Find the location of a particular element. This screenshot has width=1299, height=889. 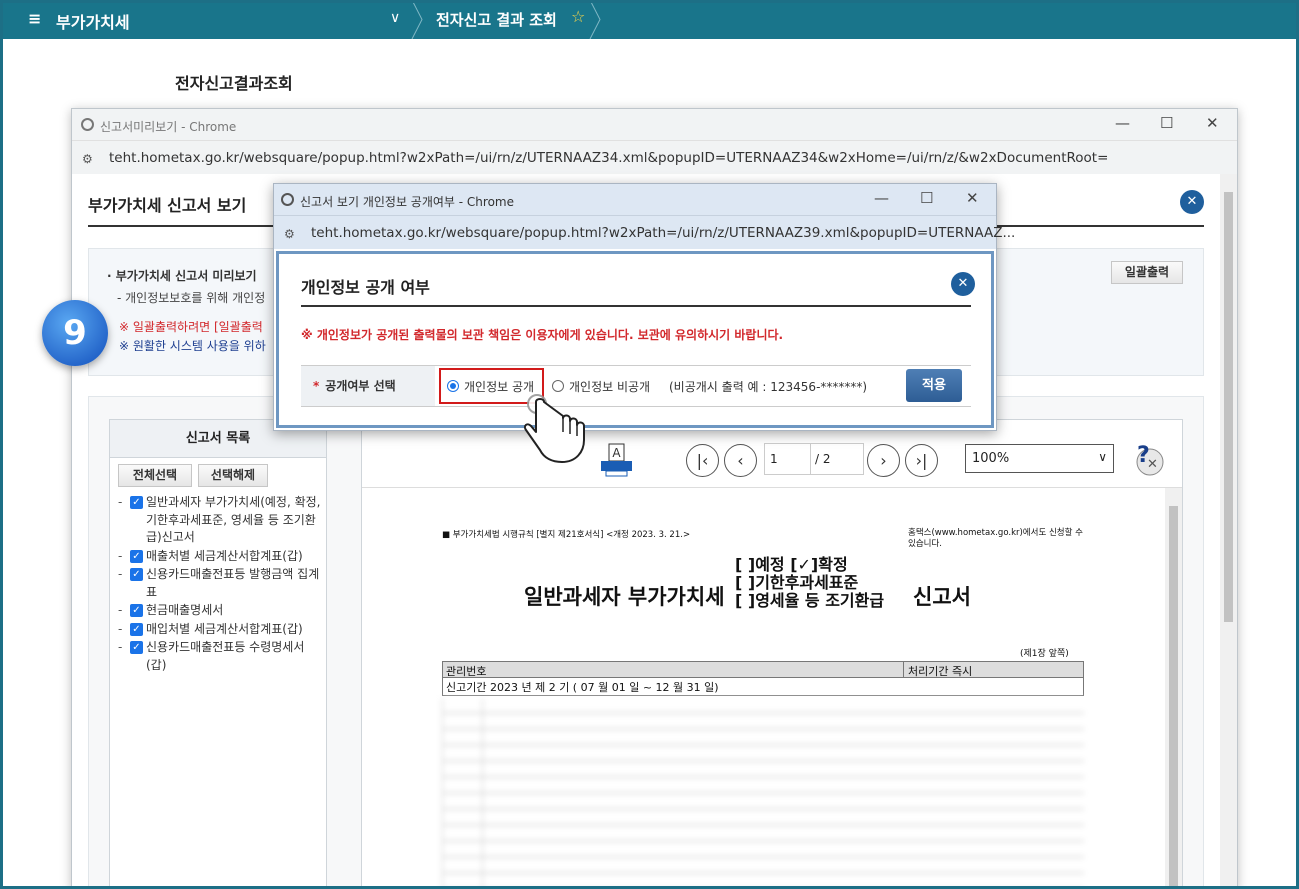

help-icon: ? ✕ is located at coordinates (1147, 460).